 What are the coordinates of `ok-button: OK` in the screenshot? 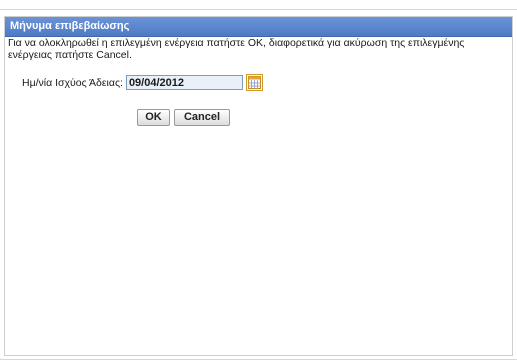 It's located at (153, 117).